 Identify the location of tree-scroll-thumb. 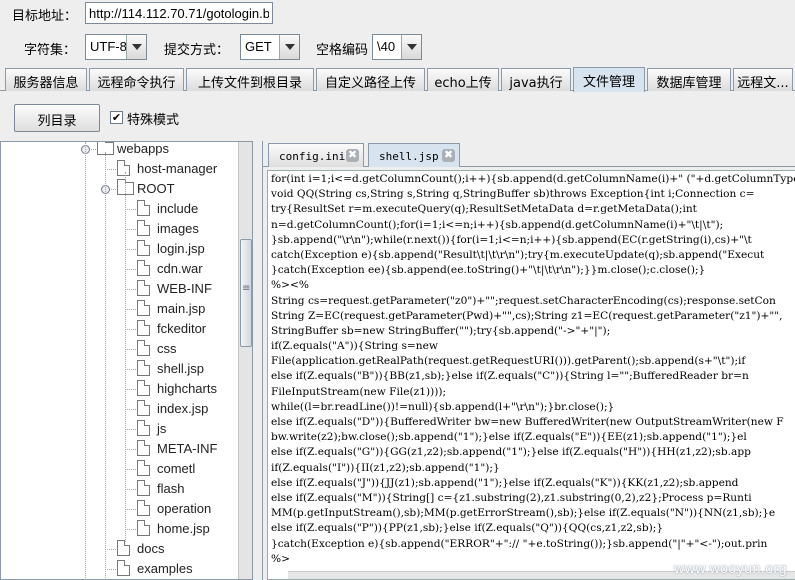
(246, 293).